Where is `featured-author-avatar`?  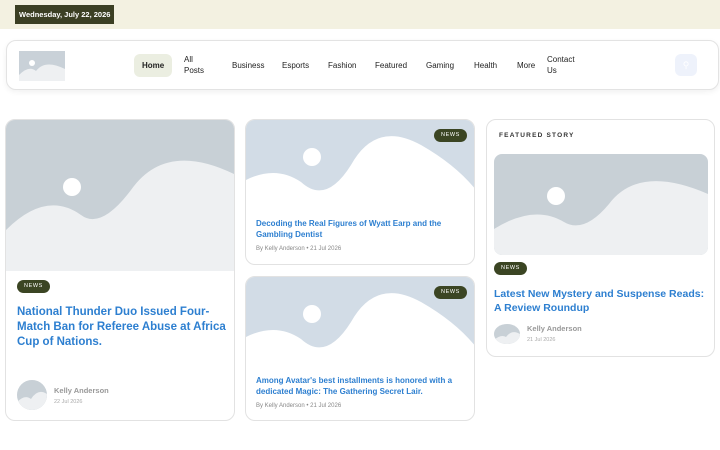
featured-author-avatar is located at coordinates (507, 334).